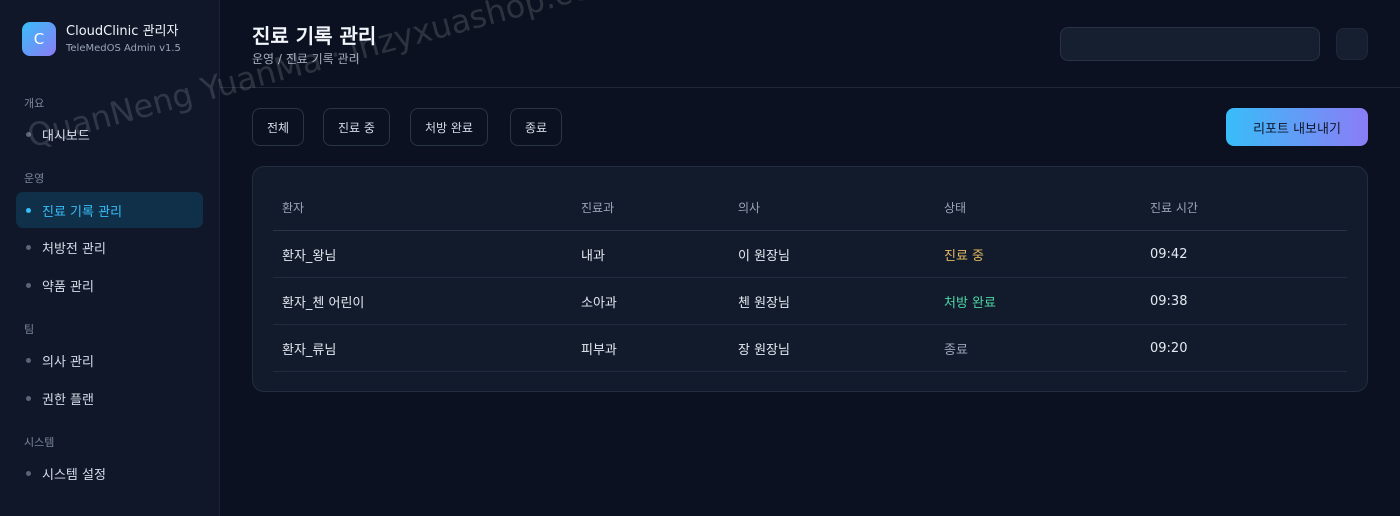 This screenshot has width=1400, height=516. I want to click on sidebar-item-label: 시스템 설정, so click(74, 475).